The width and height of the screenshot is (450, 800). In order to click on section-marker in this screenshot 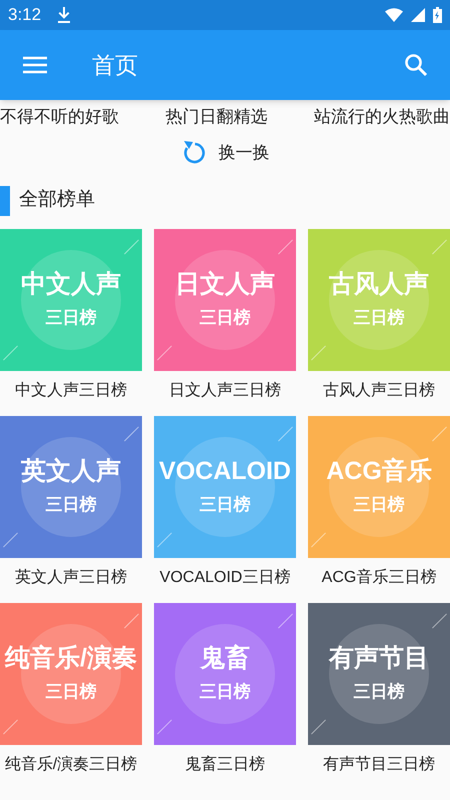, I will do `click(5, 201)`.